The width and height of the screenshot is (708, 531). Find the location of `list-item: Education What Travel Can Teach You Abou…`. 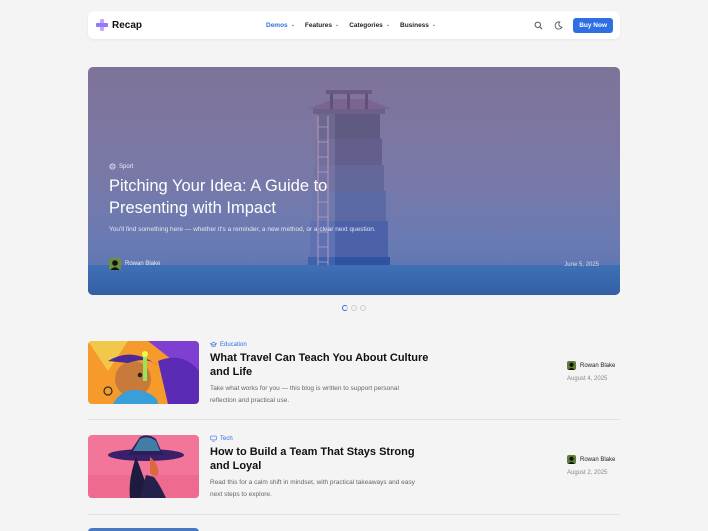

list-item: Education What Travel Can Teach You Abou… is located at coordinates (354, 381).